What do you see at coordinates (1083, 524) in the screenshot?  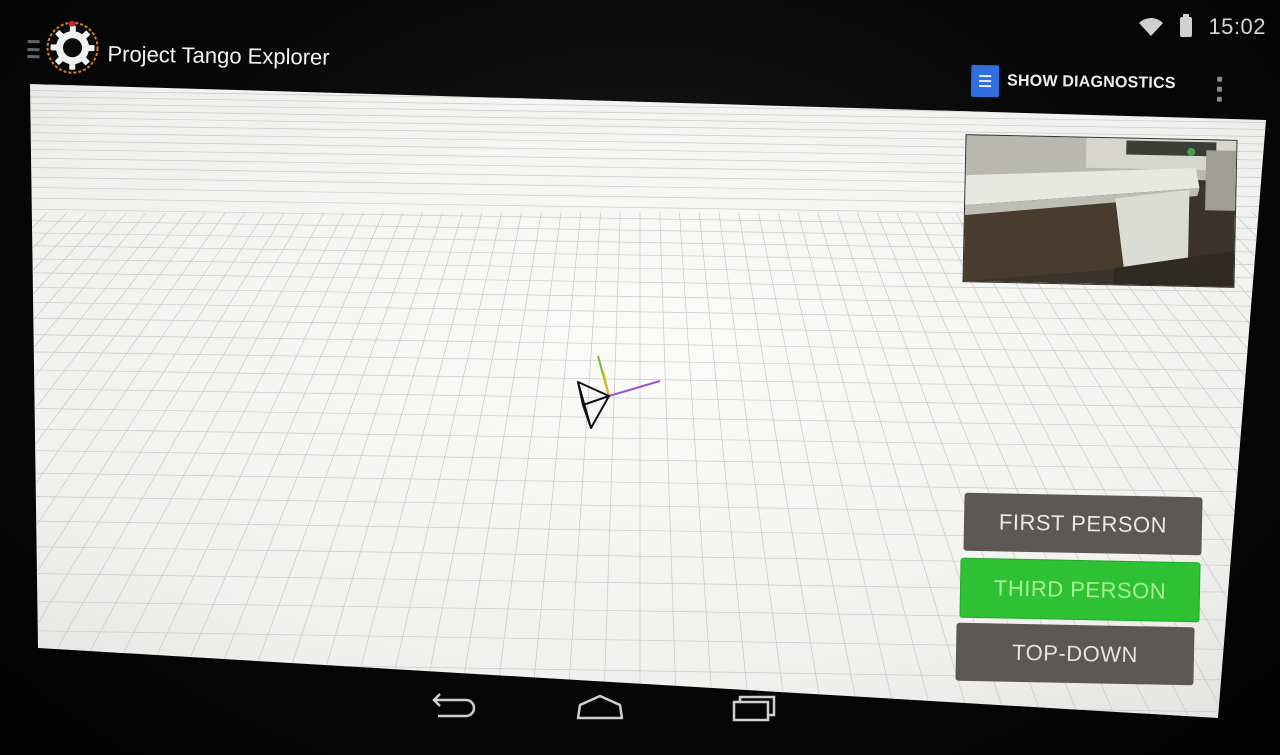 I see `first-person-button: FIRST PERSON` at bounding box center [1083, 524].